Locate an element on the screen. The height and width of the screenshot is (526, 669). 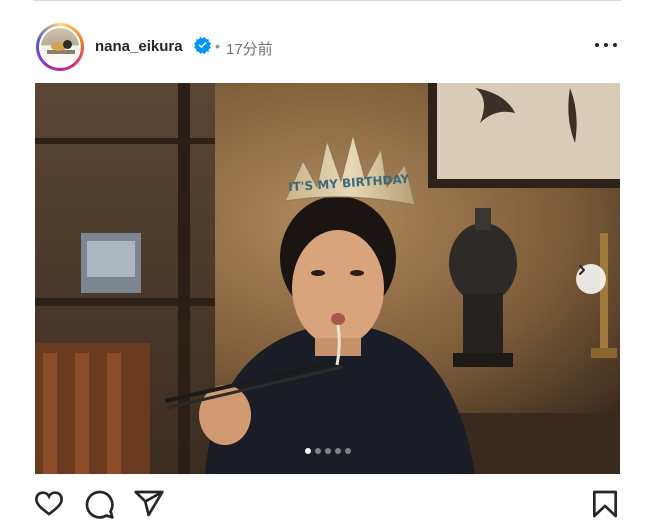
comment-icon is located at coordinates (99, 504).